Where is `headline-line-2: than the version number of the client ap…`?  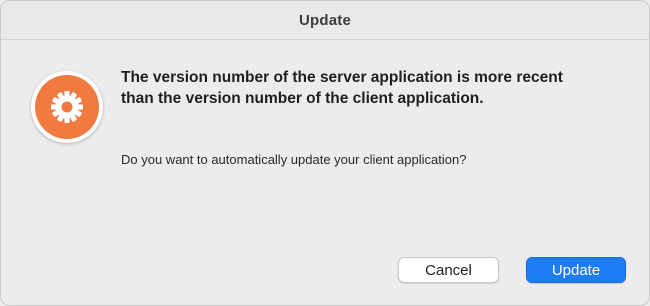 headline-line-2: than the version number of the client ap… is located at coordinates (302, 98).